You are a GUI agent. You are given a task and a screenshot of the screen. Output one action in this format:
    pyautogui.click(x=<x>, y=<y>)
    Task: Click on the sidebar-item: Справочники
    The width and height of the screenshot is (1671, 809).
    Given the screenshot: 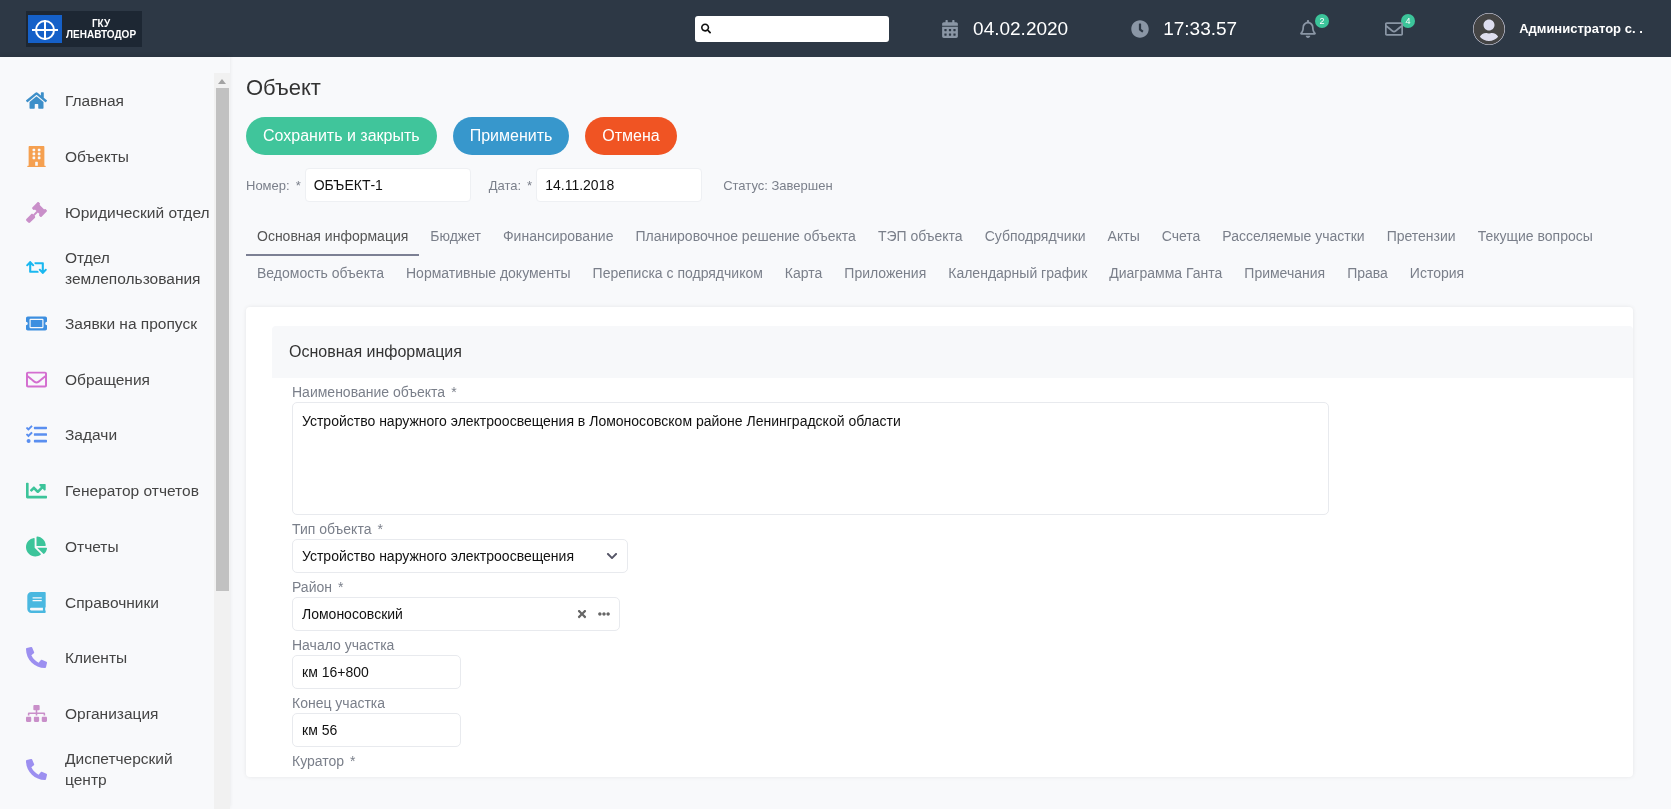 What is the action you would take?
    pyautogui.click(x=107, y=602)
    